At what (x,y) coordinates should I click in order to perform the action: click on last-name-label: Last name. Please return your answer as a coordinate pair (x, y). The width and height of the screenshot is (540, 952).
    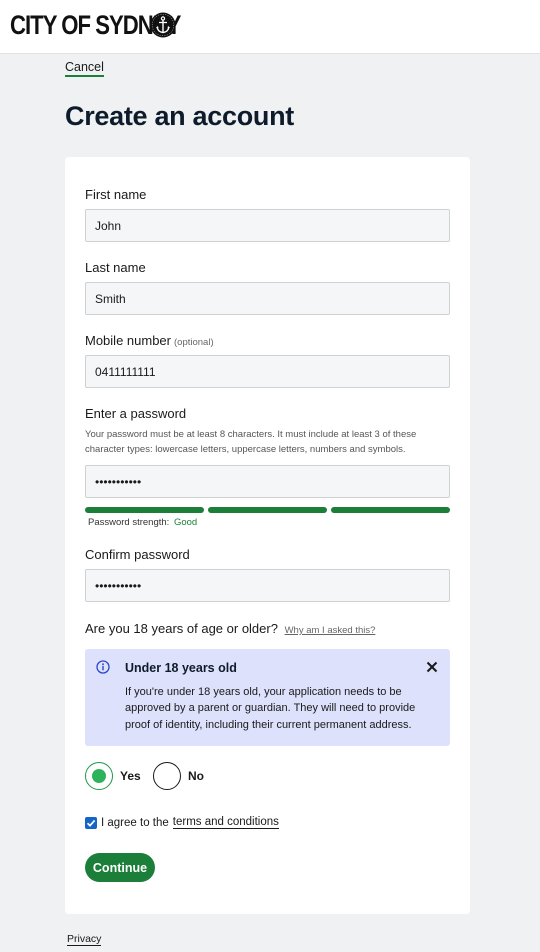
    Looking at the image, I should click on (115, 267).